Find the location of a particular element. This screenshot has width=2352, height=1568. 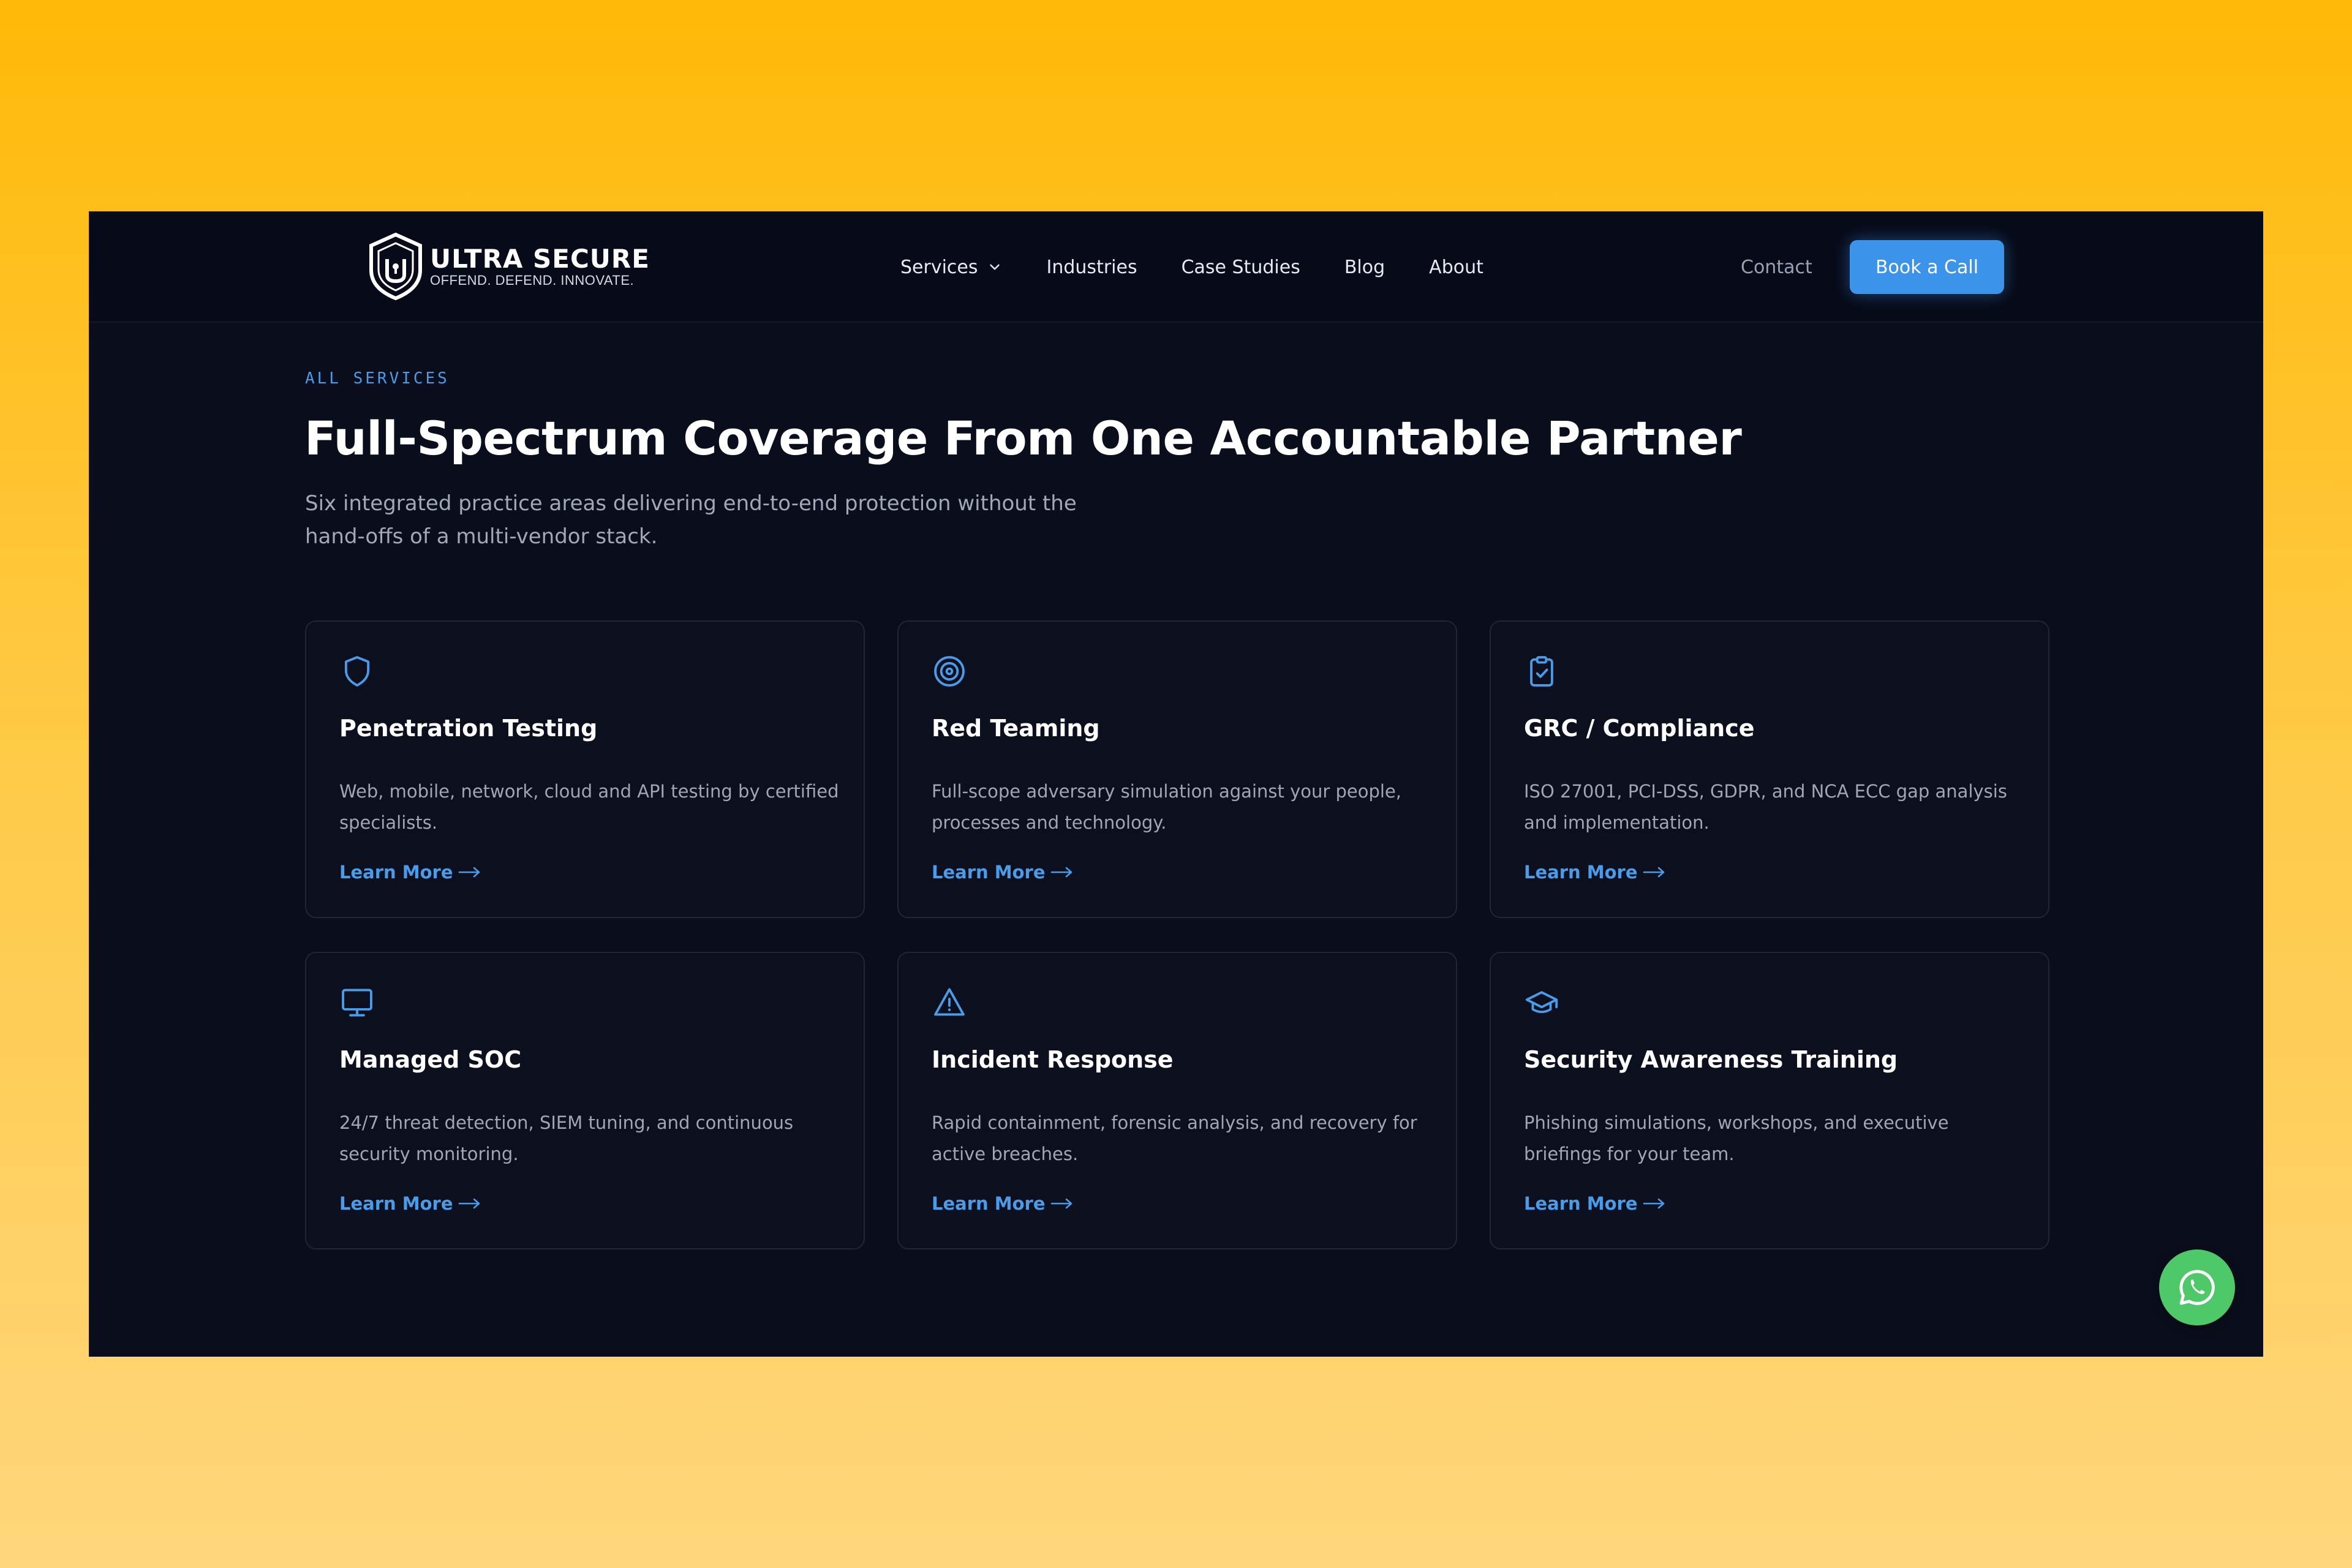

nav-item-case-studies: Case Studies is located at coordinates (1241, 267).